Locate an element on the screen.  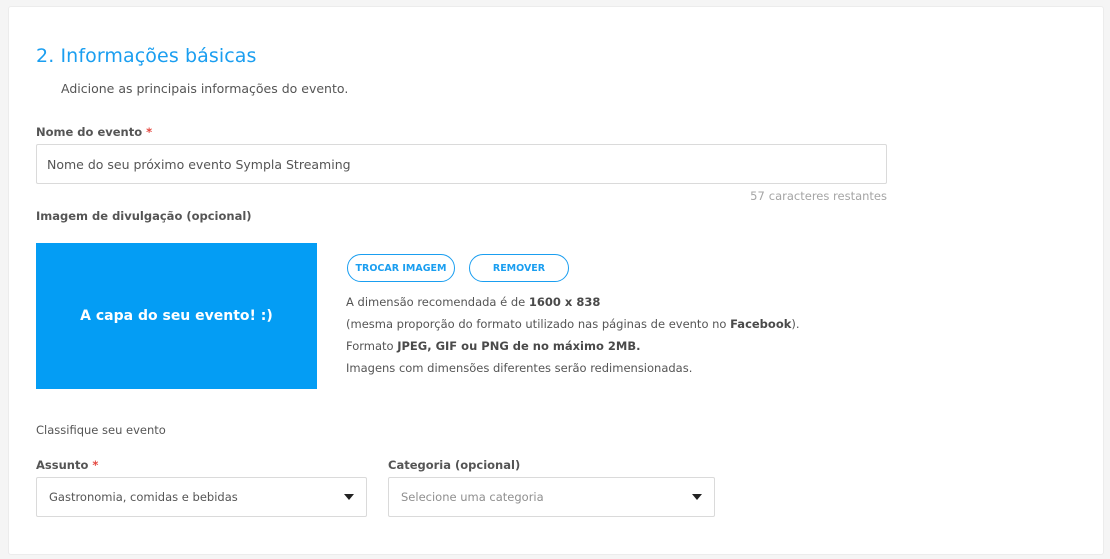
hint-dimension-text: A dimensão recomendada é de is located at coordinates (437, 302).